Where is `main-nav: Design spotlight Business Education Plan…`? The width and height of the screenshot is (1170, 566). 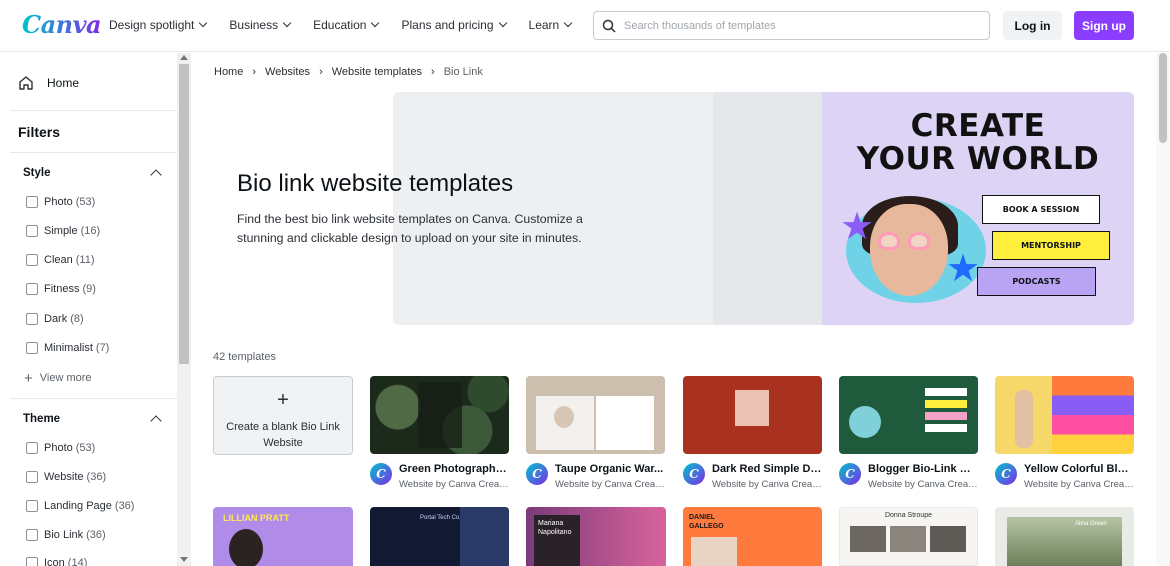 main-nav: Design spotlight Business Education Plan… is located at coordinates (351, 25).